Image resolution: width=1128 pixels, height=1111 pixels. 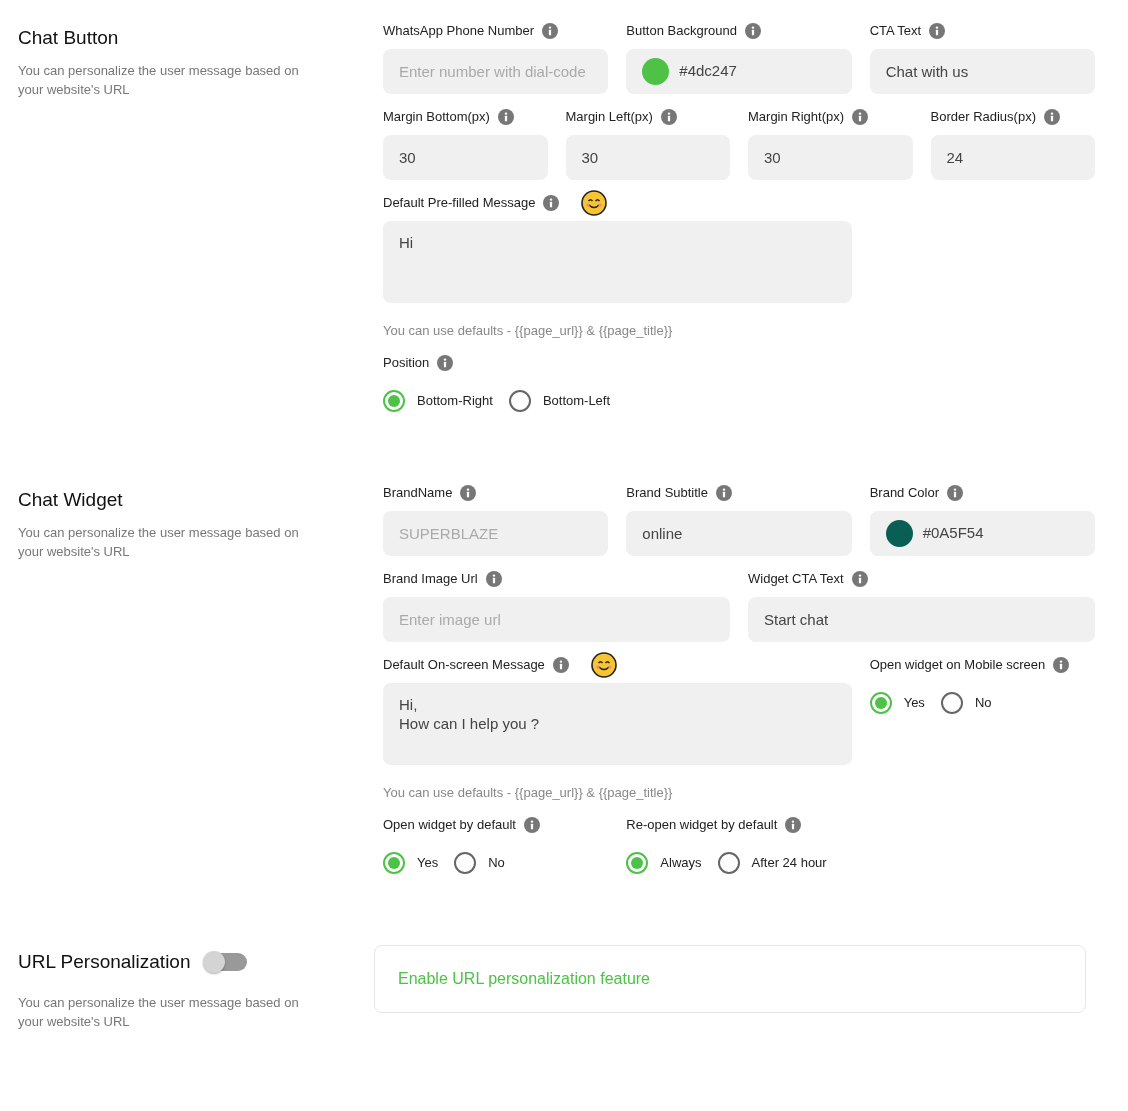 I want to click on input-field: SUPERBLAZE, so click(x=496, y=533).